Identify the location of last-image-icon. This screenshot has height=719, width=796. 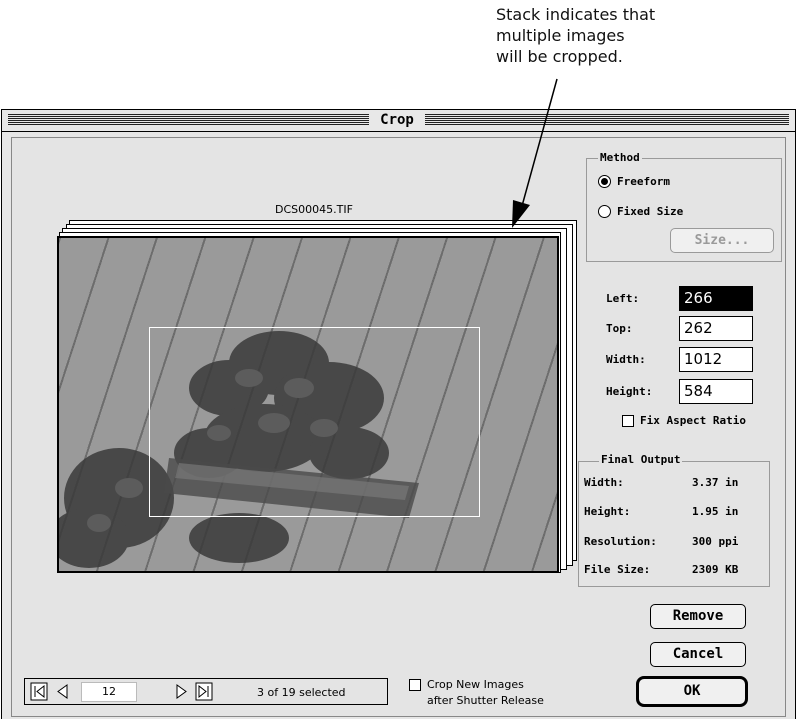
(204, 691).